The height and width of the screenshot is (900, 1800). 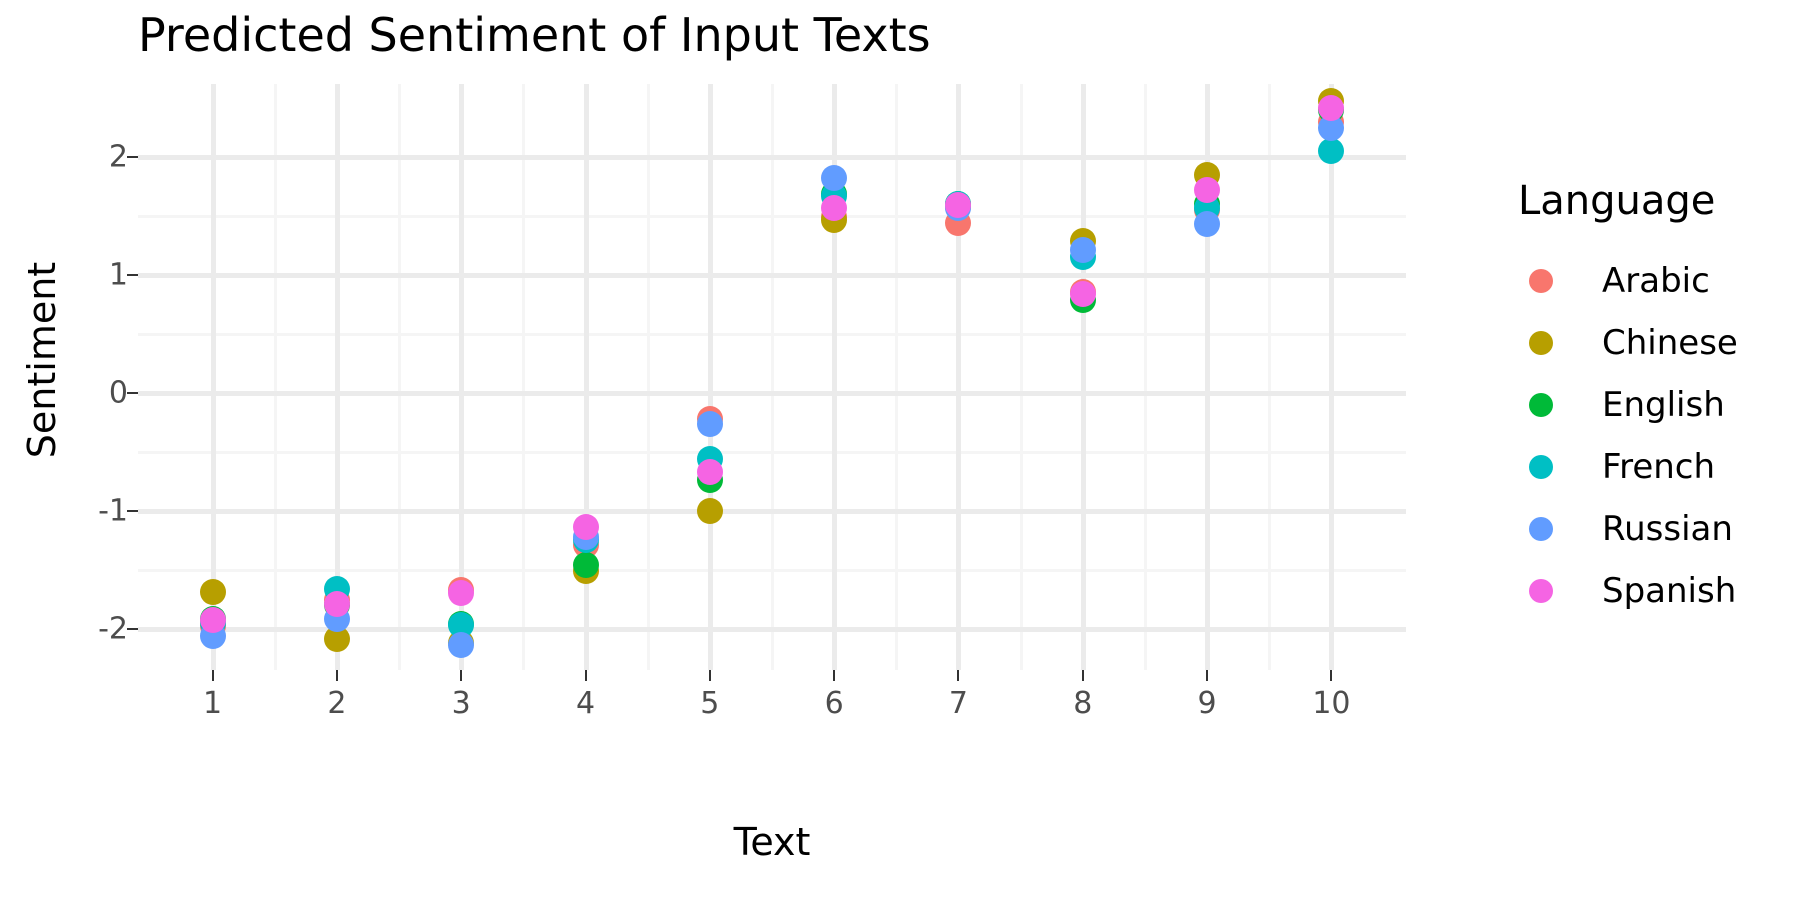 I want to click on legend-item-label: Russian, so click(x=1667, y=529).